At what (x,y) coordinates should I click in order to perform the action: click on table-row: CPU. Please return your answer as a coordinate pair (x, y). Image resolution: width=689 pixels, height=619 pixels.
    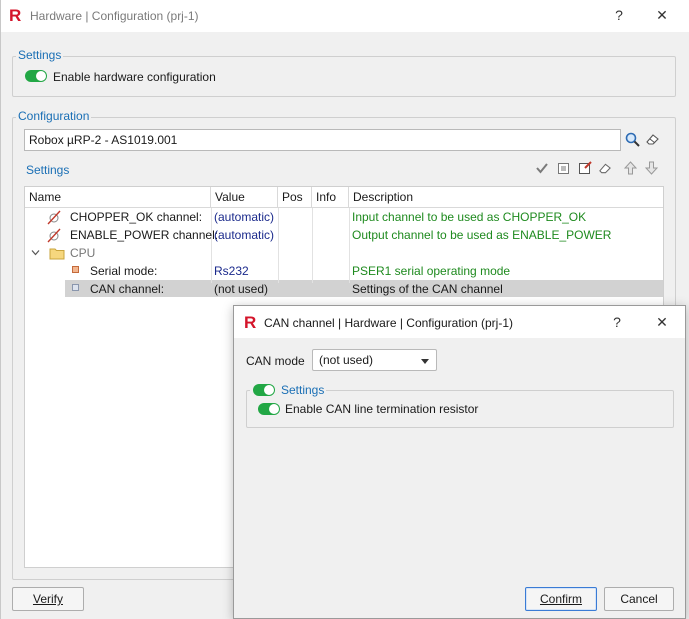
    Looking at the image, I should click on (344, 253).